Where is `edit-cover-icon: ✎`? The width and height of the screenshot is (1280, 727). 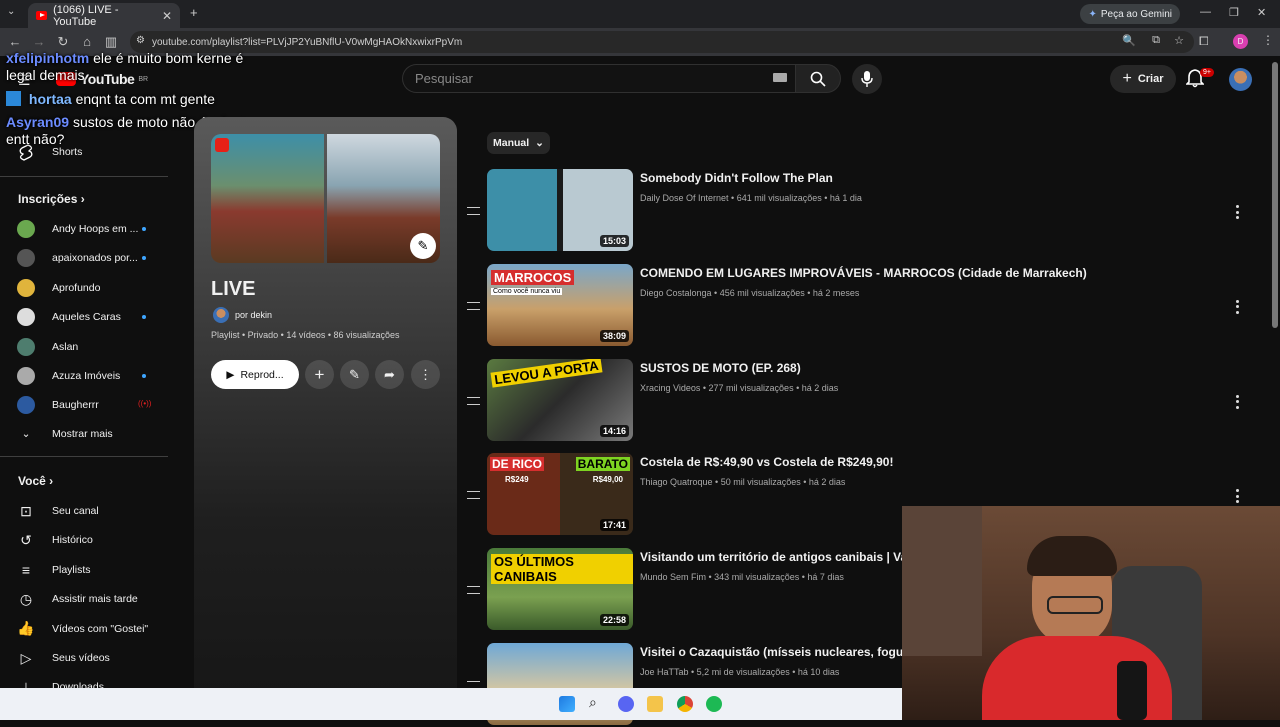 edit-cover-icon: ✎ is located at coordinates (423, 246).